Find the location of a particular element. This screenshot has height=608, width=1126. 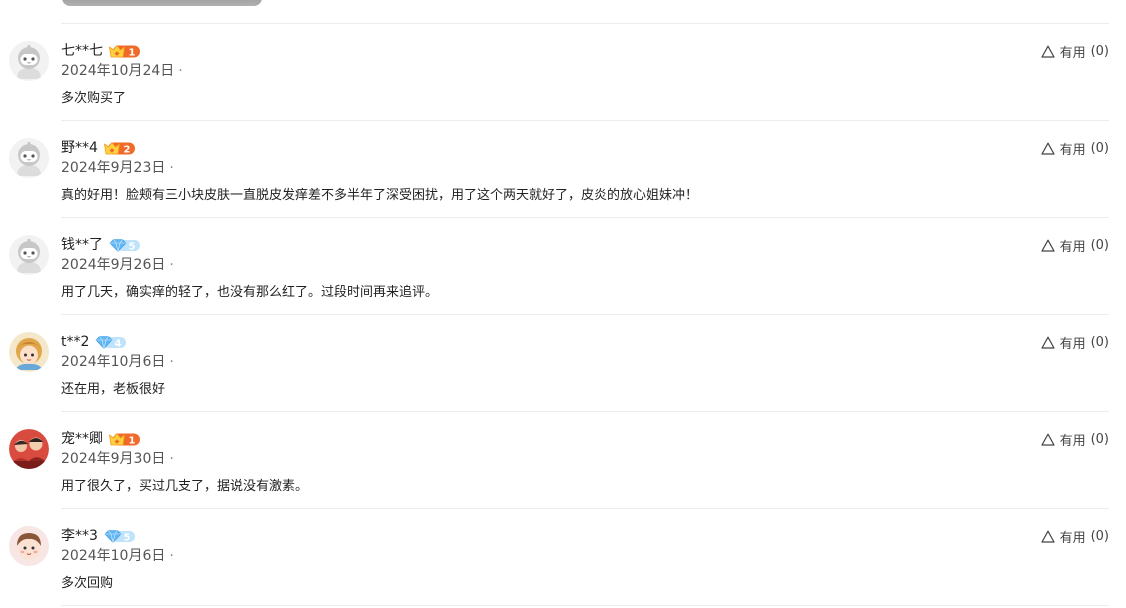

review-date: 2024年9月30日 is located at coordinates (113, 459).